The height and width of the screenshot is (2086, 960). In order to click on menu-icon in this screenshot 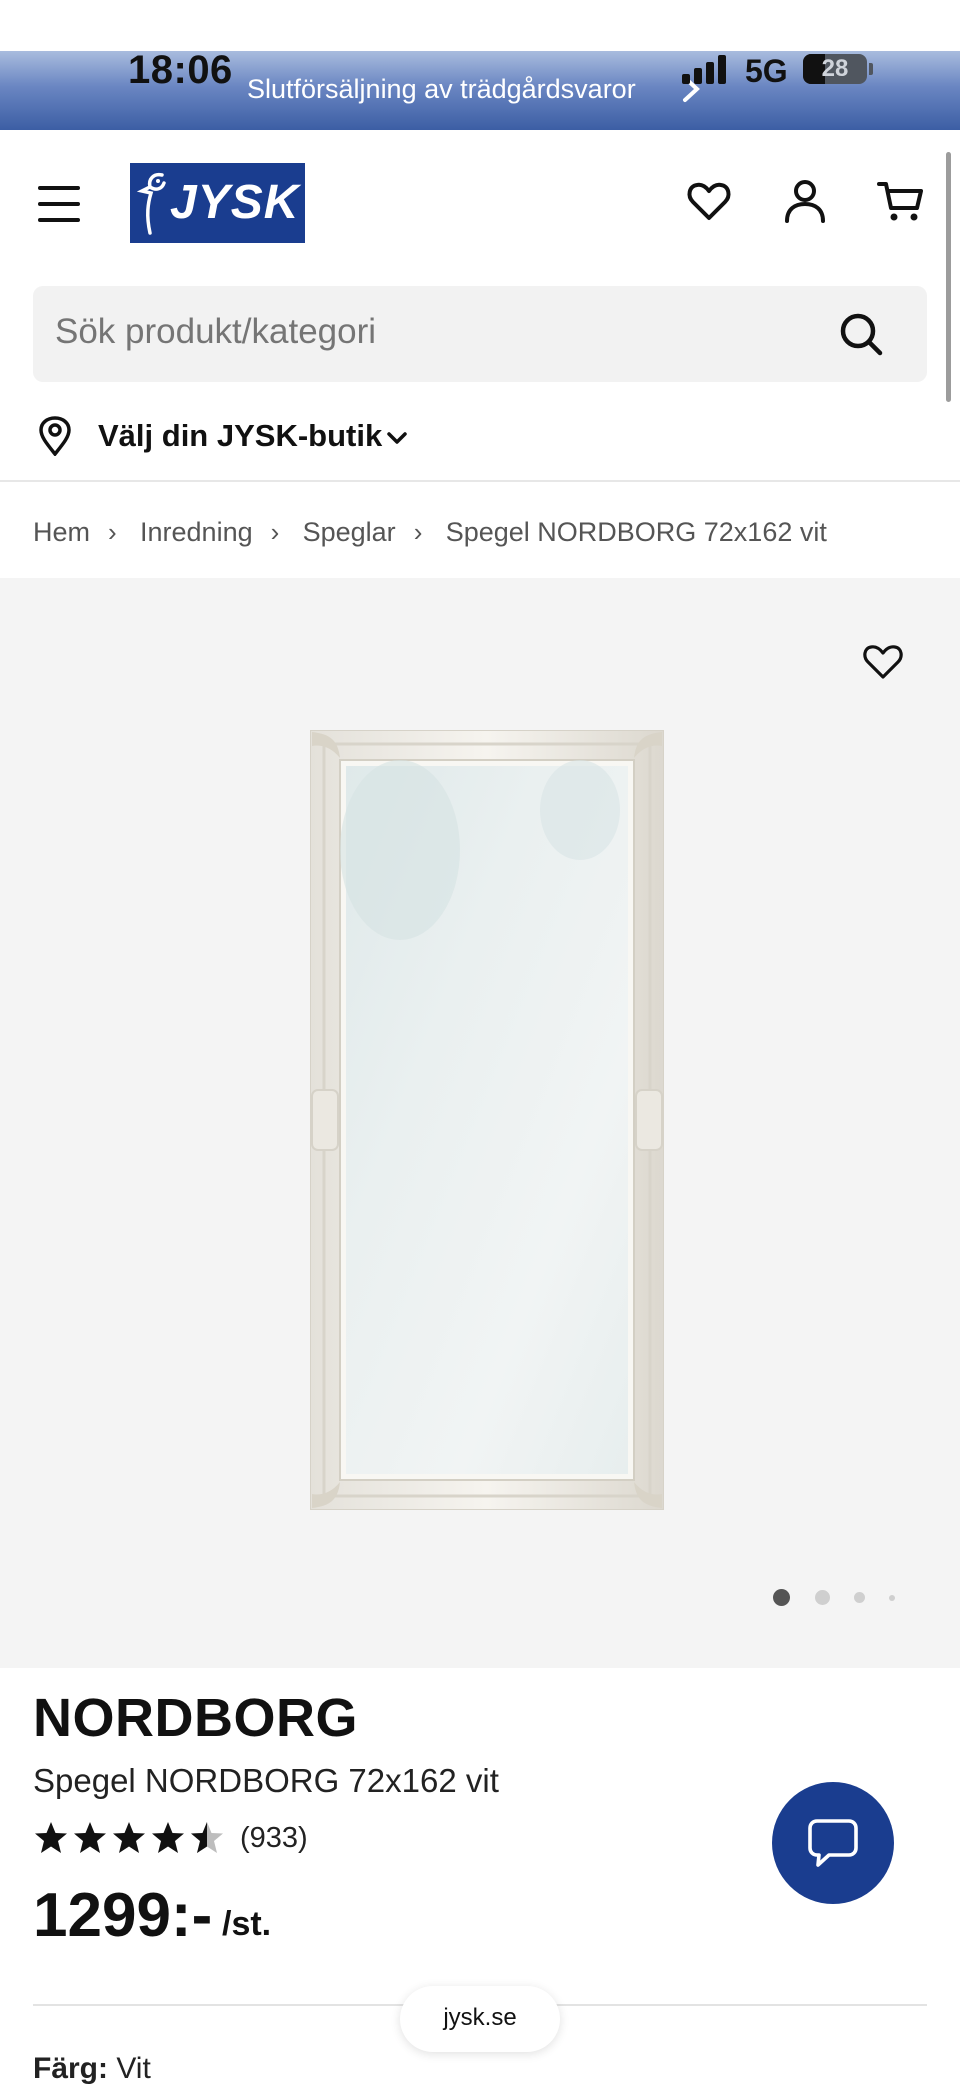, I will do `click(59, 204)`.